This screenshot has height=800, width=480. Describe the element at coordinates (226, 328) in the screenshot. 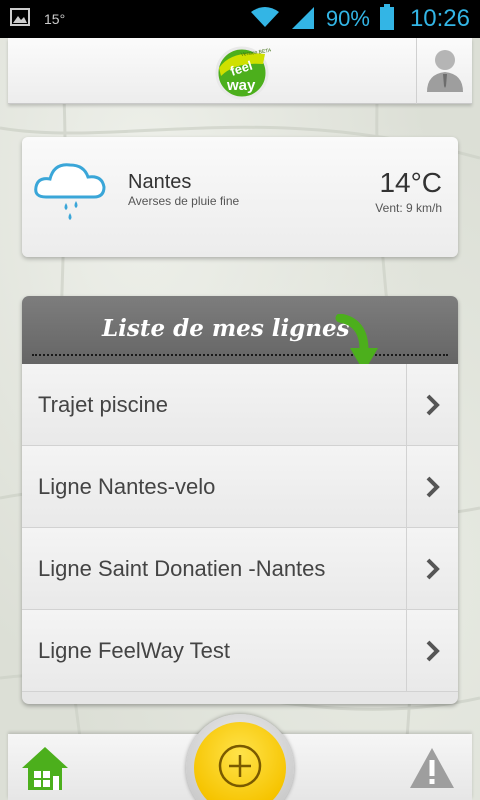

I see `my-lines-title: Liste de mes lignes` at that location.